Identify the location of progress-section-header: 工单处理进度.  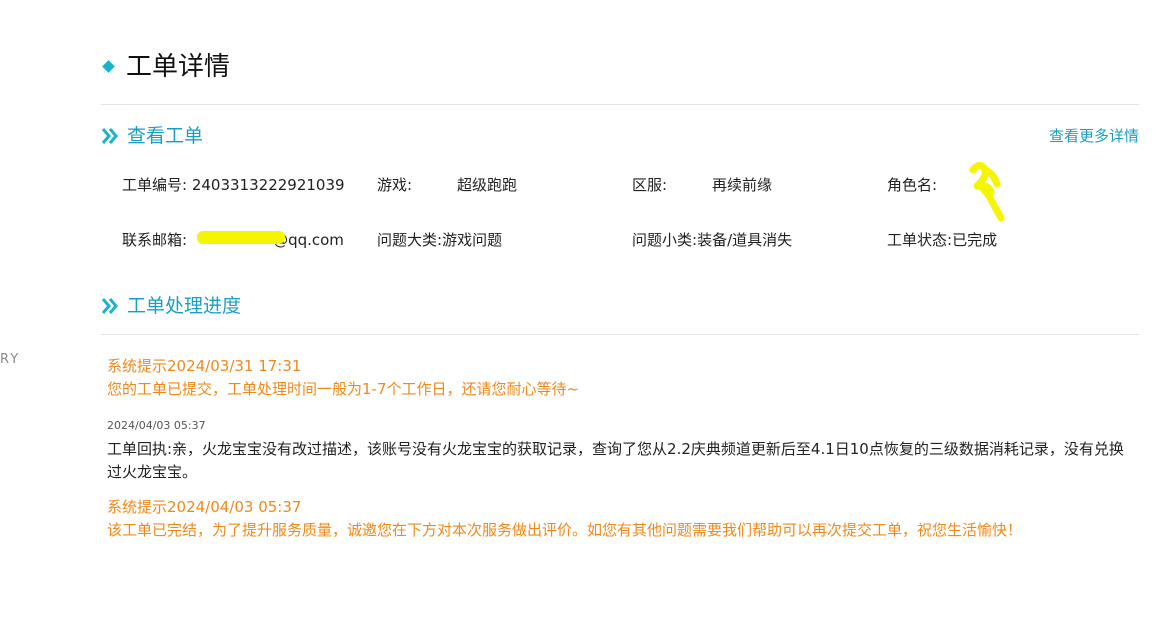
(620, 307).